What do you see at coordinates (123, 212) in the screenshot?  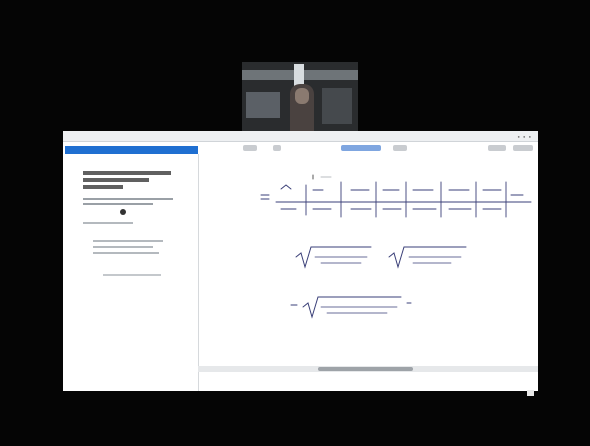 I see `radio-button` at bounding box center [123, 212].